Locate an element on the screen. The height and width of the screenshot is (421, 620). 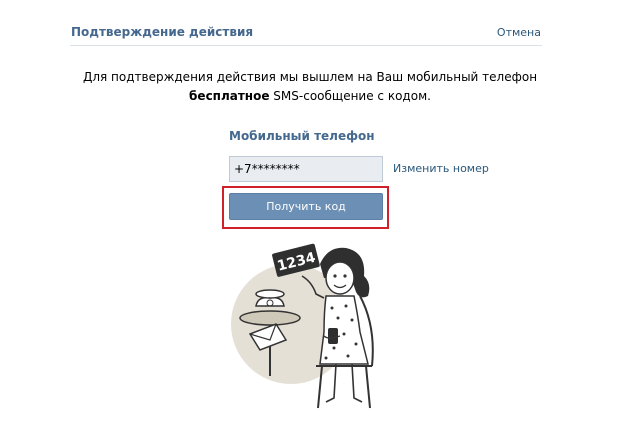
message-line-2: бесплатное SMS-сообщение с кодом. is located at coordinates (310, 96).